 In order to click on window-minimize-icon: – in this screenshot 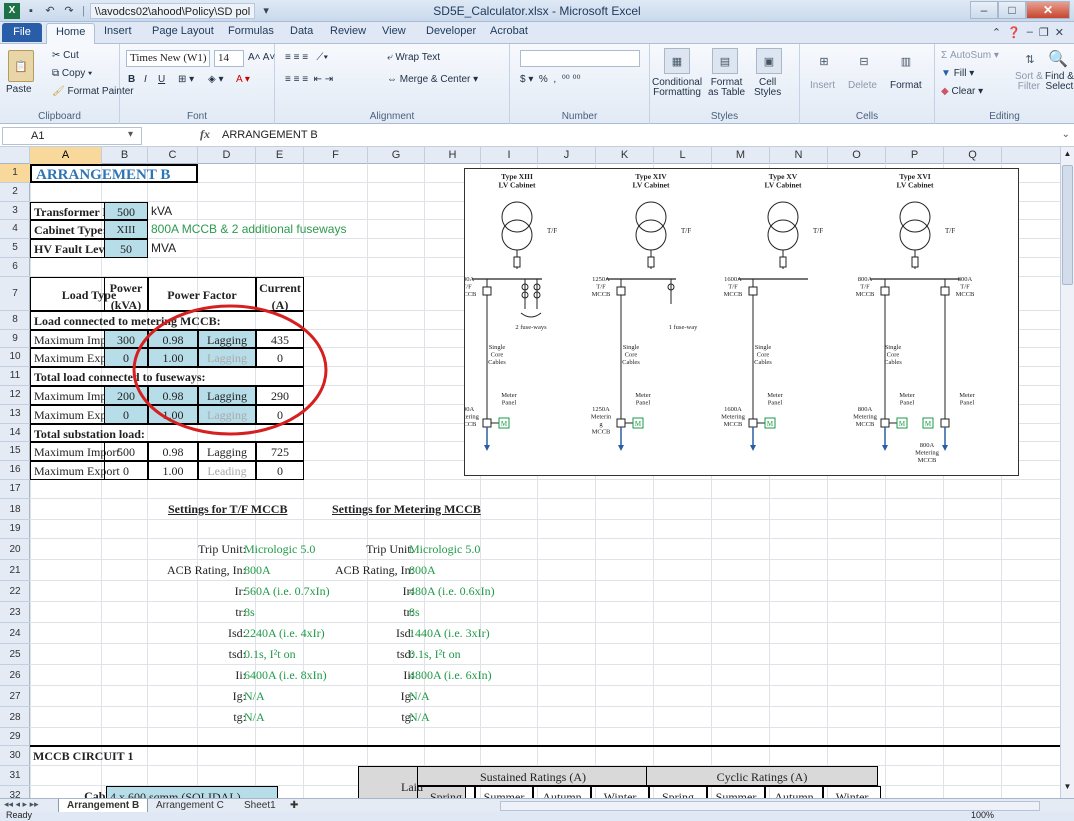, I will do `click(1030, 32)`.